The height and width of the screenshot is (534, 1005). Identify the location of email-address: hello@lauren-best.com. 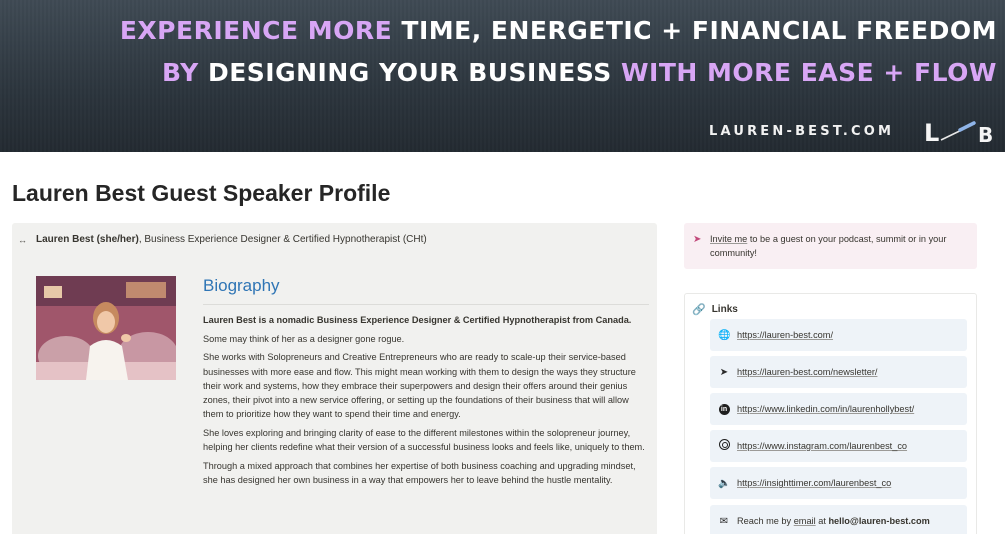
(878, 521).